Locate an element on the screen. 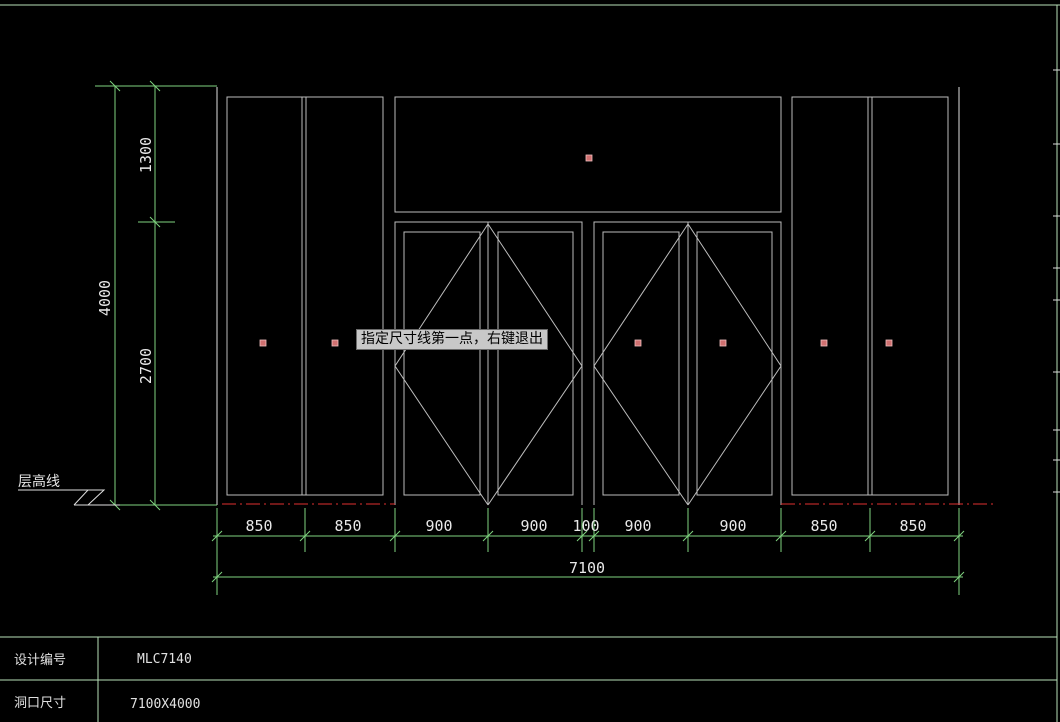 This screenshot has height=722, width=1060. top-transom-panel is located at coordinates (588, 154).